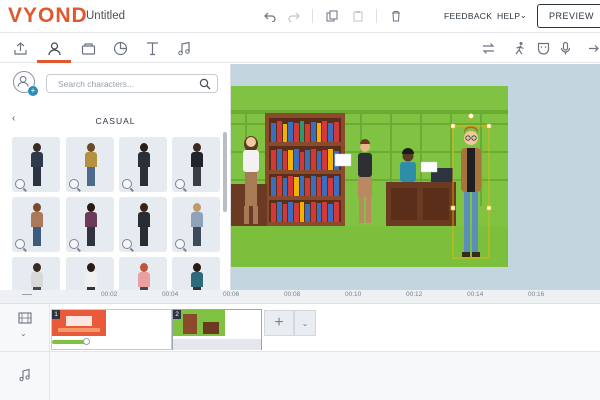 The width and height of the screenshot is (600, 400). What do you see at coordinates (20, 48) in the screenshot?
I see `upload-icon` at bounding box center [20, 48].